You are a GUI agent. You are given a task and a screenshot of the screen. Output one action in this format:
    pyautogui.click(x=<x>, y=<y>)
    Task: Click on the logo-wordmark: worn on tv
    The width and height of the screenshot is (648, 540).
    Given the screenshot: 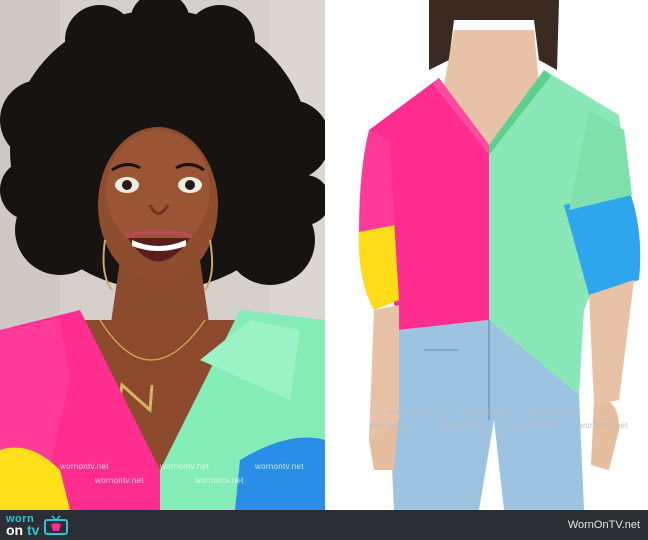 What is the action you would take?
    pyautogui.click(x=23, y=526)
    